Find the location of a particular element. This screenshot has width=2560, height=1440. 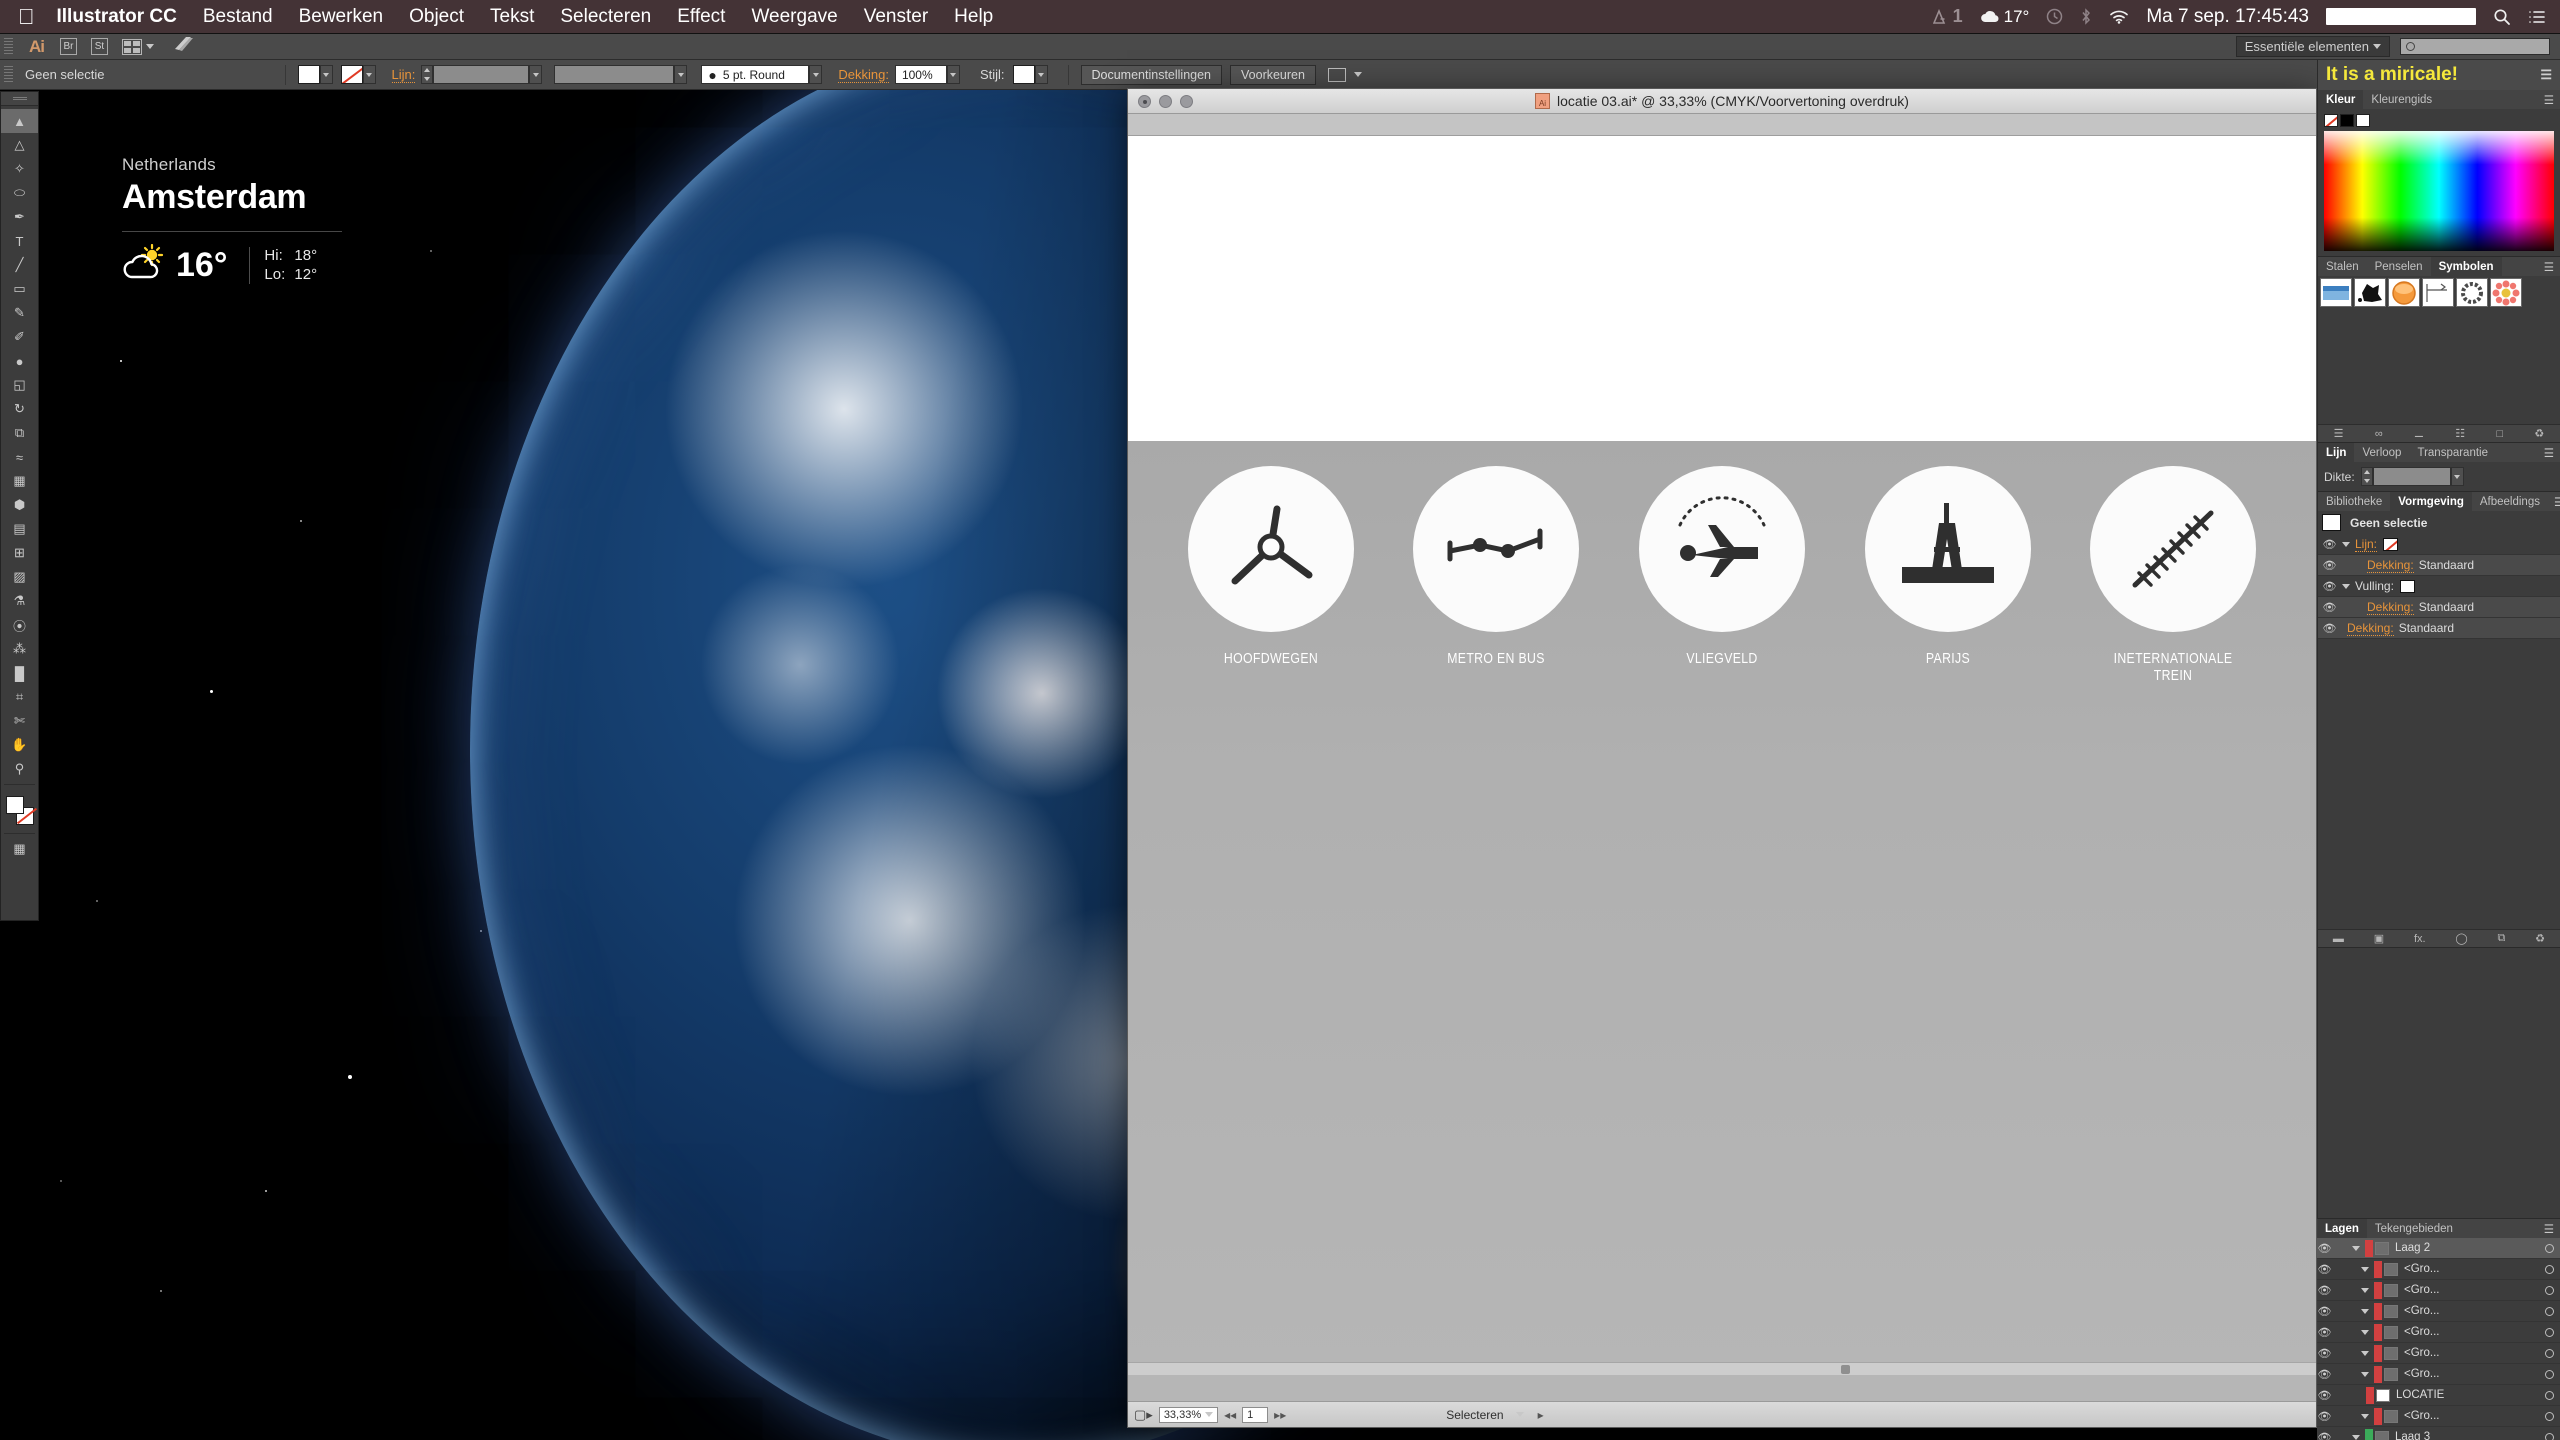

menubar-input-field is located at coordinates (2401, 16).